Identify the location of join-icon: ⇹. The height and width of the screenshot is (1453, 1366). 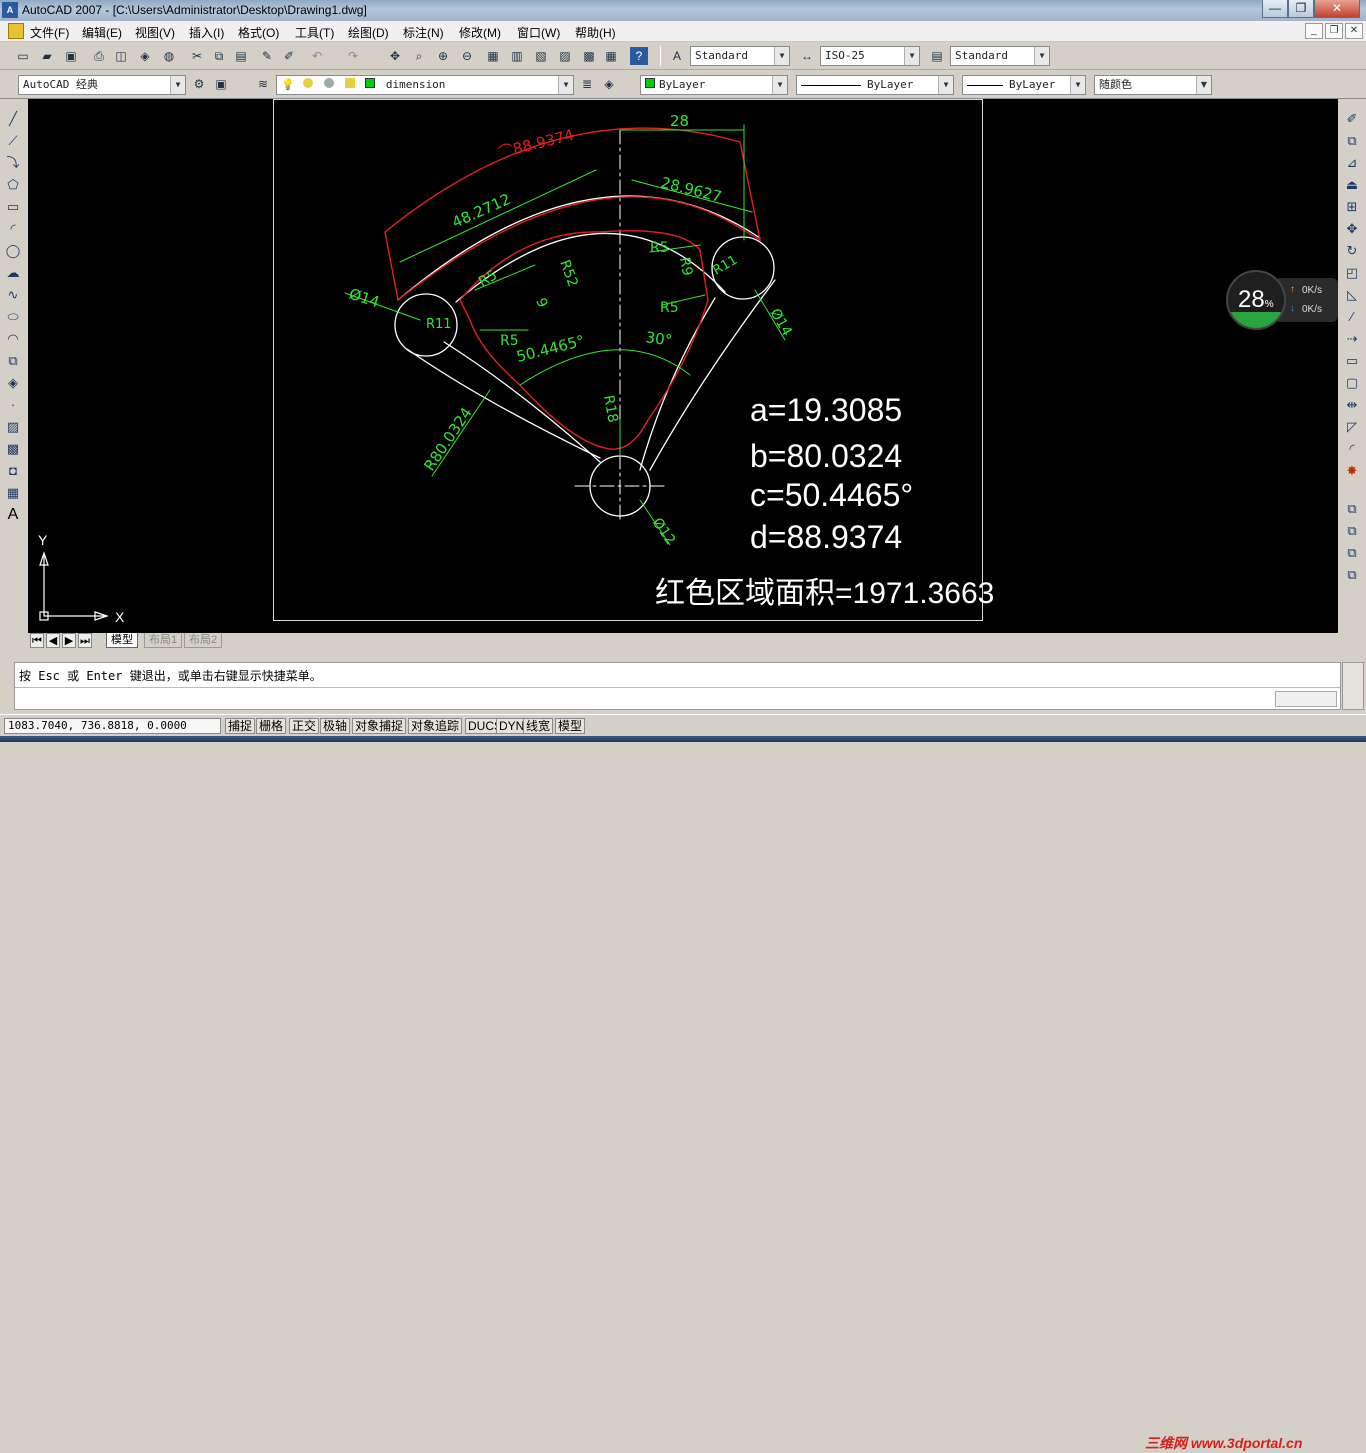
(1352, 405).